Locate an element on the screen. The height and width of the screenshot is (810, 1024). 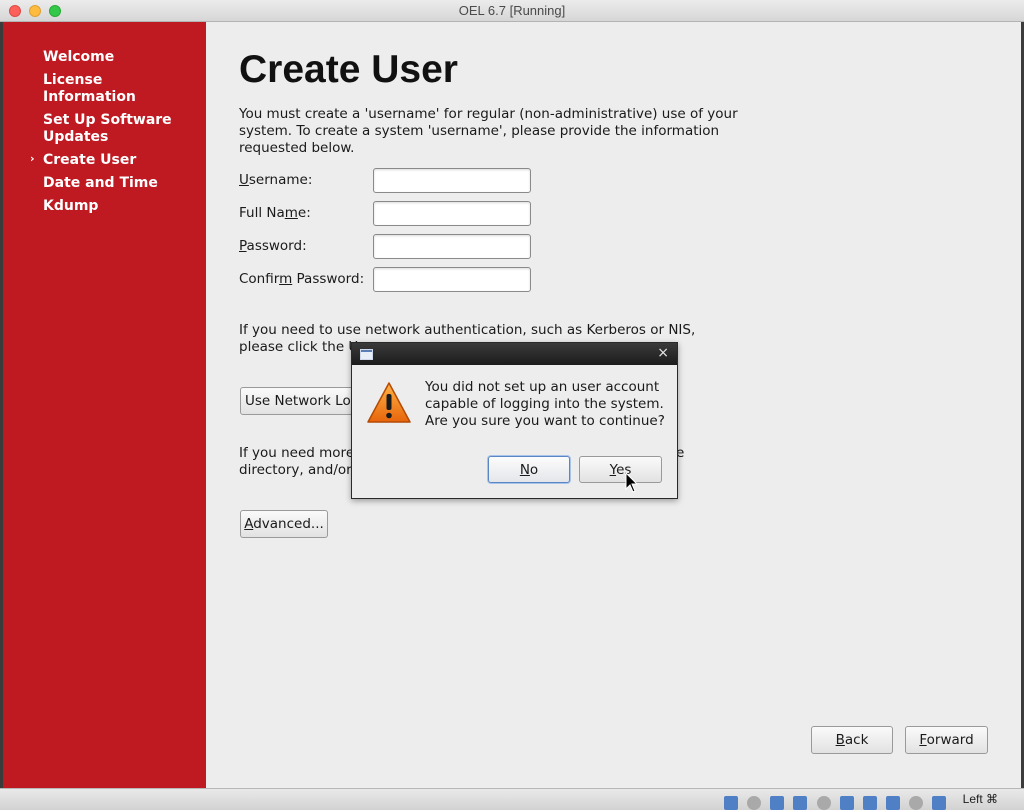
dialog-close-icon: × is located at coordinates (663, 353).